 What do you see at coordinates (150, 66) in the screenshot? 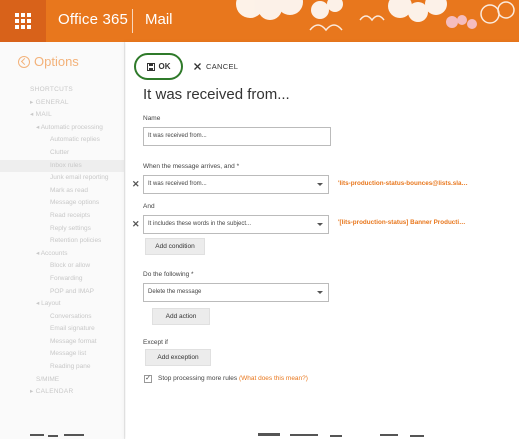
I see `save-icon` at bounding box center [150, 66].